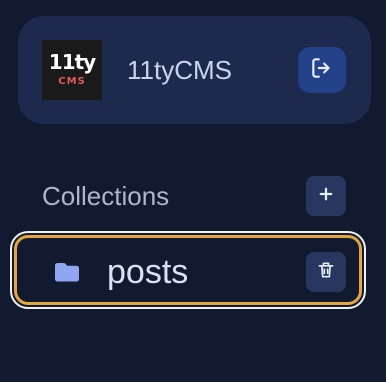  I want to click on add-collection-button, so click(326, 196).